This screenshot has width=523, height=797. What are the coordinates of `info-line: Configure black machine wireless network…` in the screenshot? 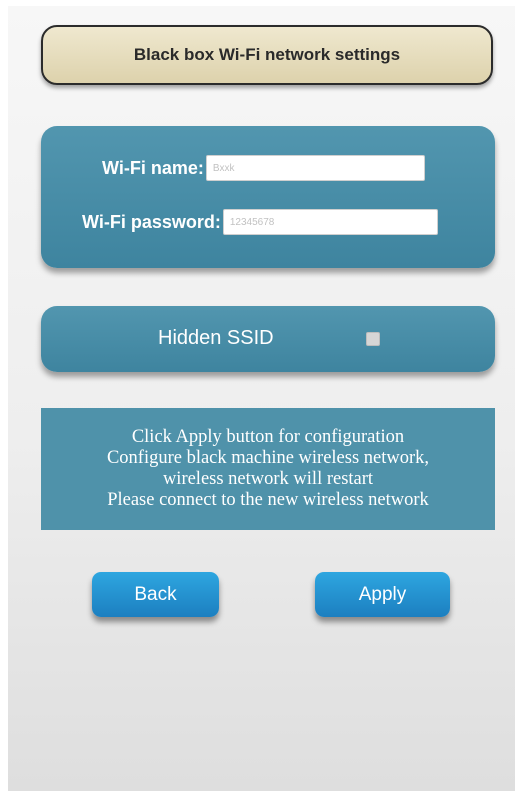 It's located at (268, 458).